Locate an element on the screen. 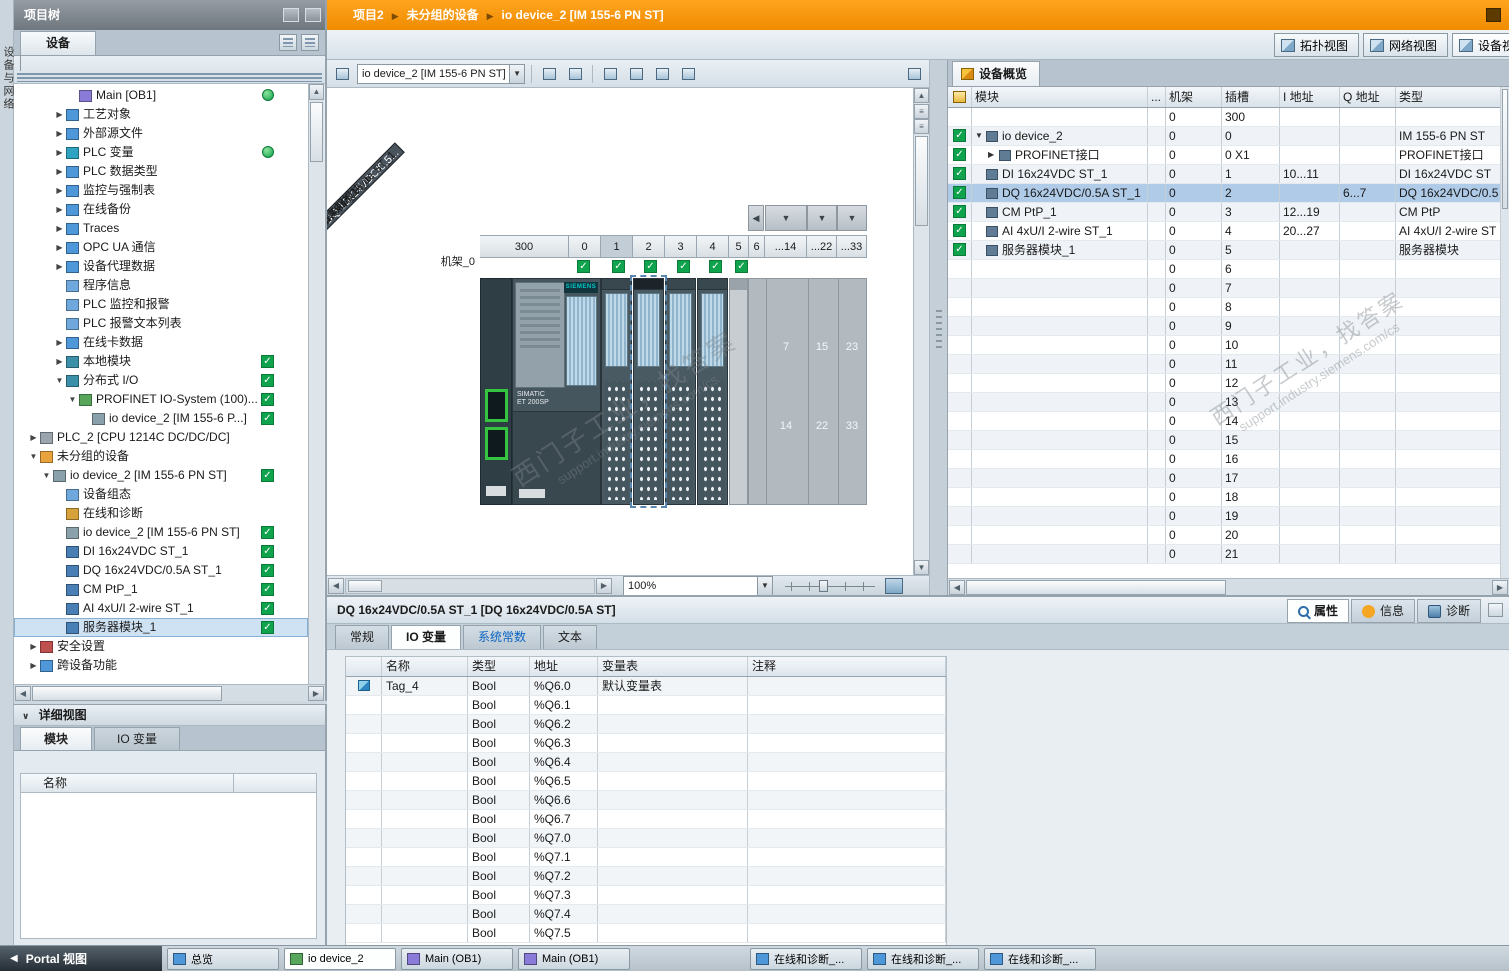 This screenshot has height=971, width=1509. scroll-right-icon: ▶ is located at coordinates (1500, 587).